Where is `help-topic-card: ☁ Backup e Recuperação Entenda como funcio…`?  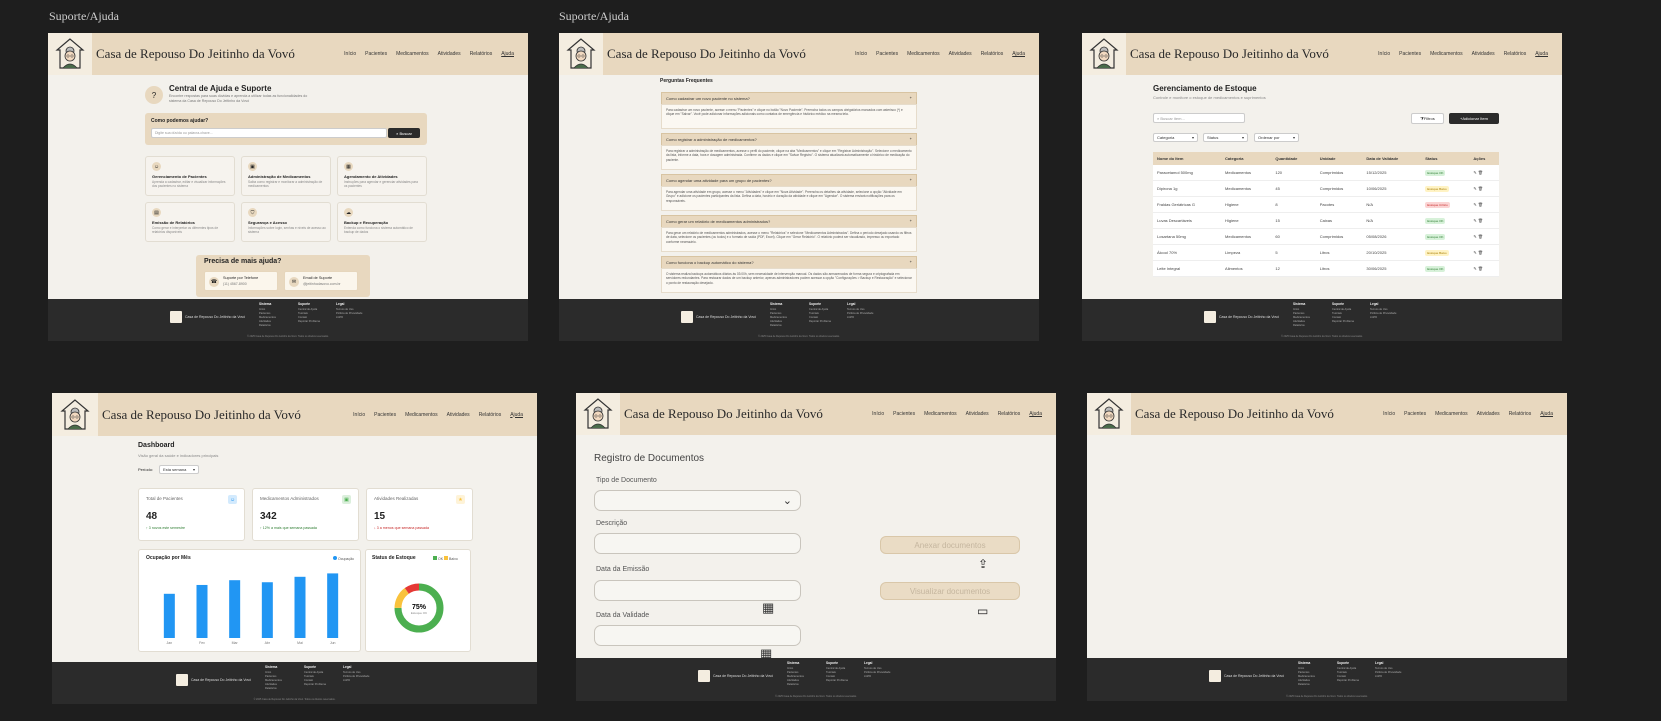 help-topic-card: ☁ Backup e Recuperação Entenda como funcio… is located at coordinates (382, 222).